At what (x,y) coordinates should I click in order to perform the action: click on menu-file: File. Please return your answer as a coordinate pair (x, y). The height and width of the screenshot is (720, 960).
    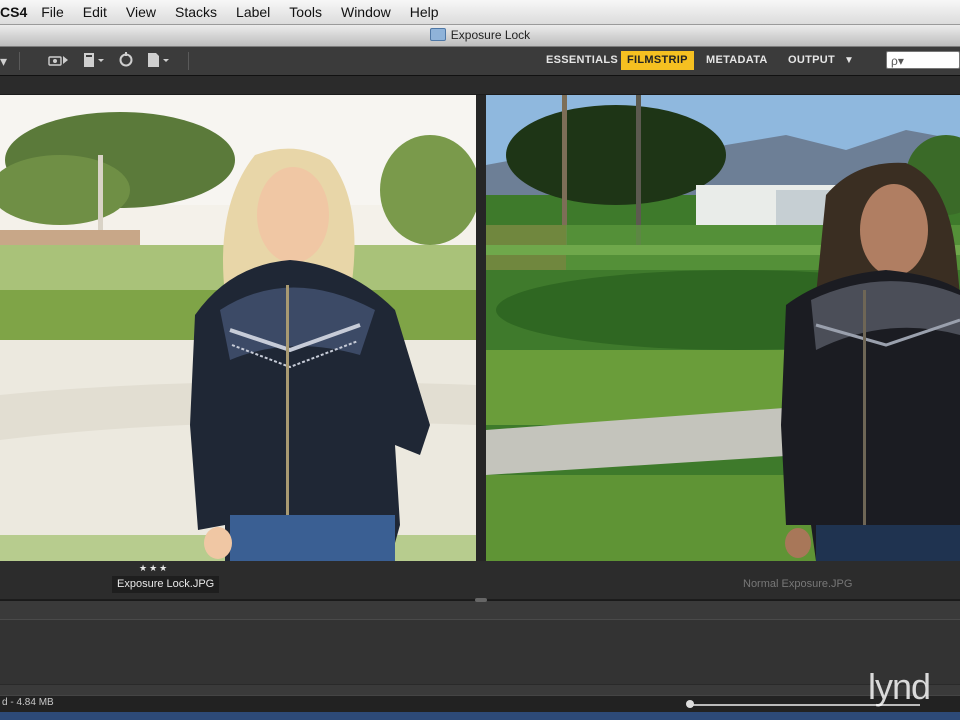
    Looking at the image, I should click on (52, 12).